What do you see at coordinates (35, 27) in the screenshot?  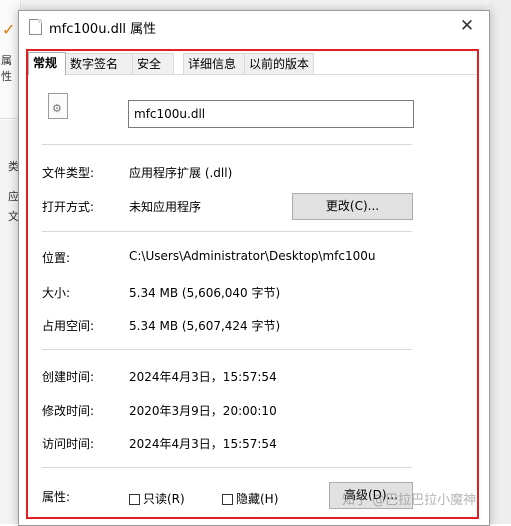 I see `file-icon` at bounding box center [35, 27].